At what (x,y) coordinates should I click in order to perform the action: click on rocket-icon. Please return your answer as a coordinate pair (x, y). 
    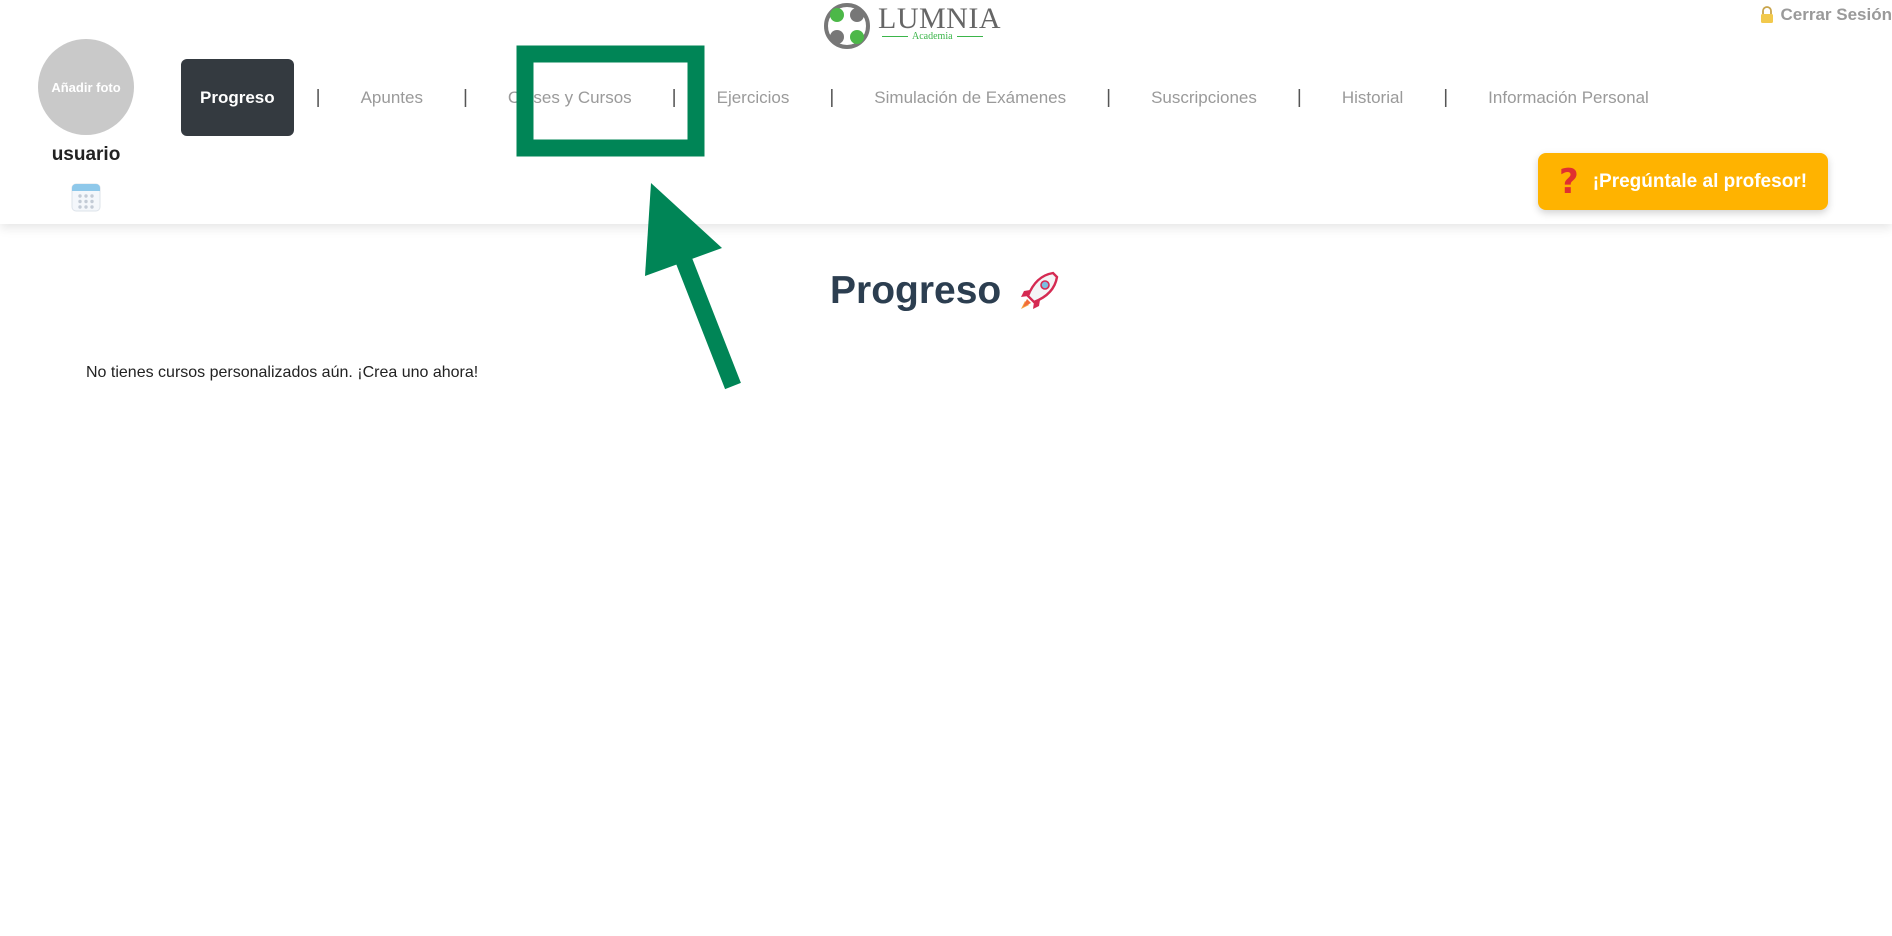
    Looking at the image, I should click on (1040, 290).